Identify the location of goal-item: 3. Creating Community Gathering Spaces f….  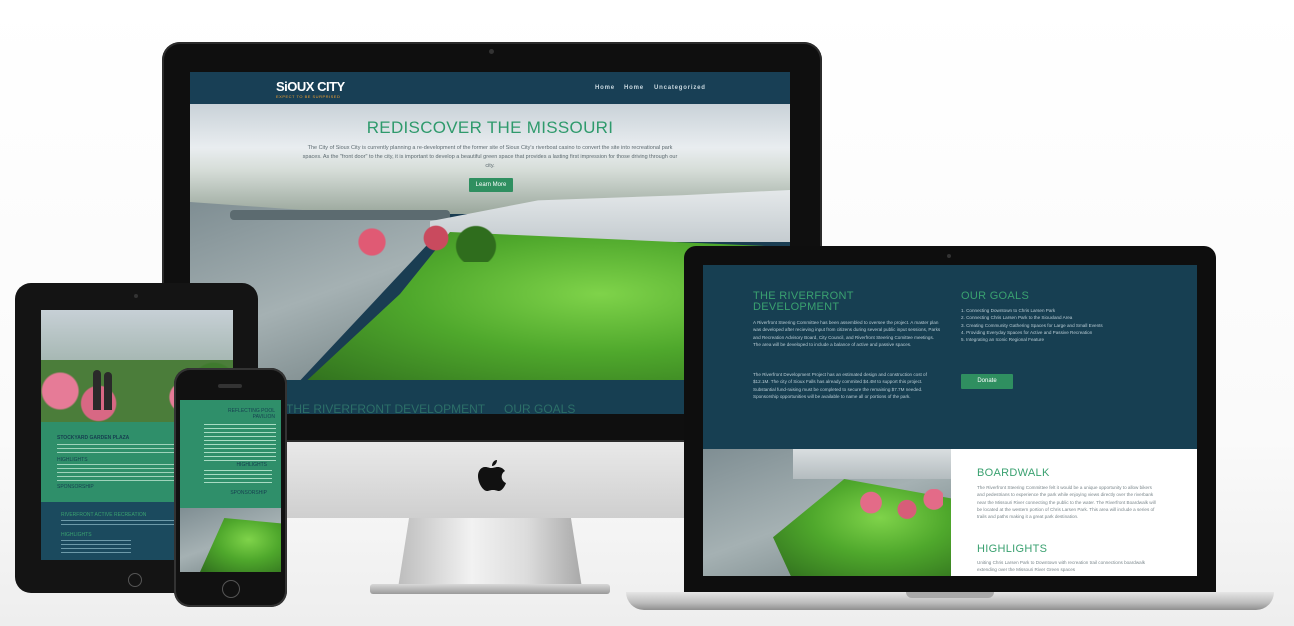
(1032, 325).